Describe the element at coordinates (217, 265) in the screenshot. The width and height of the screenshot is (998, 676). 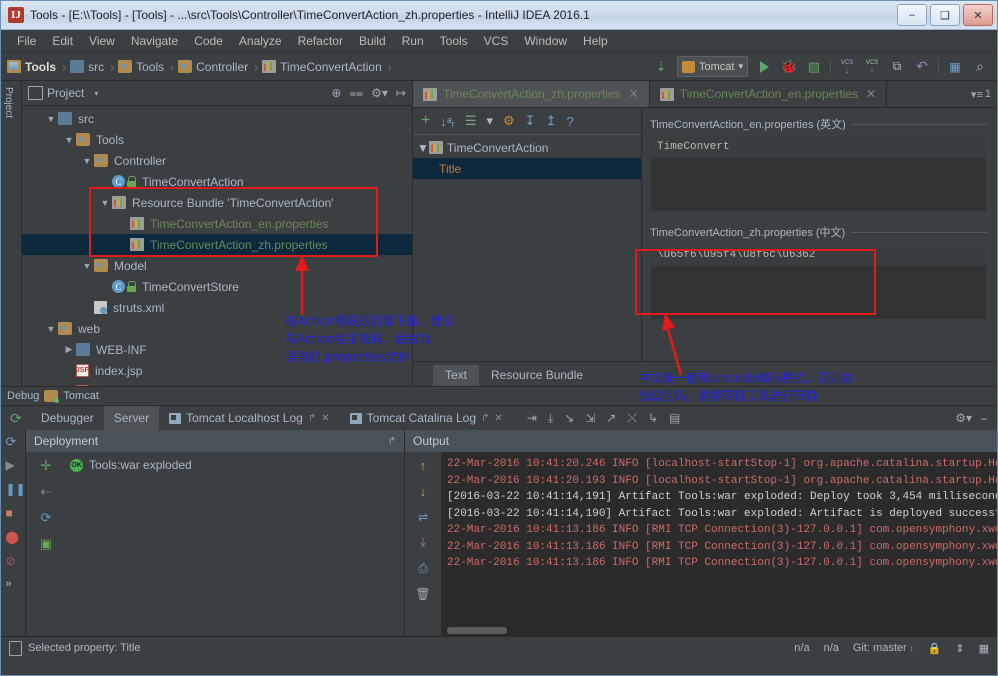
I see `tree-node: ▼ Model` at that location.